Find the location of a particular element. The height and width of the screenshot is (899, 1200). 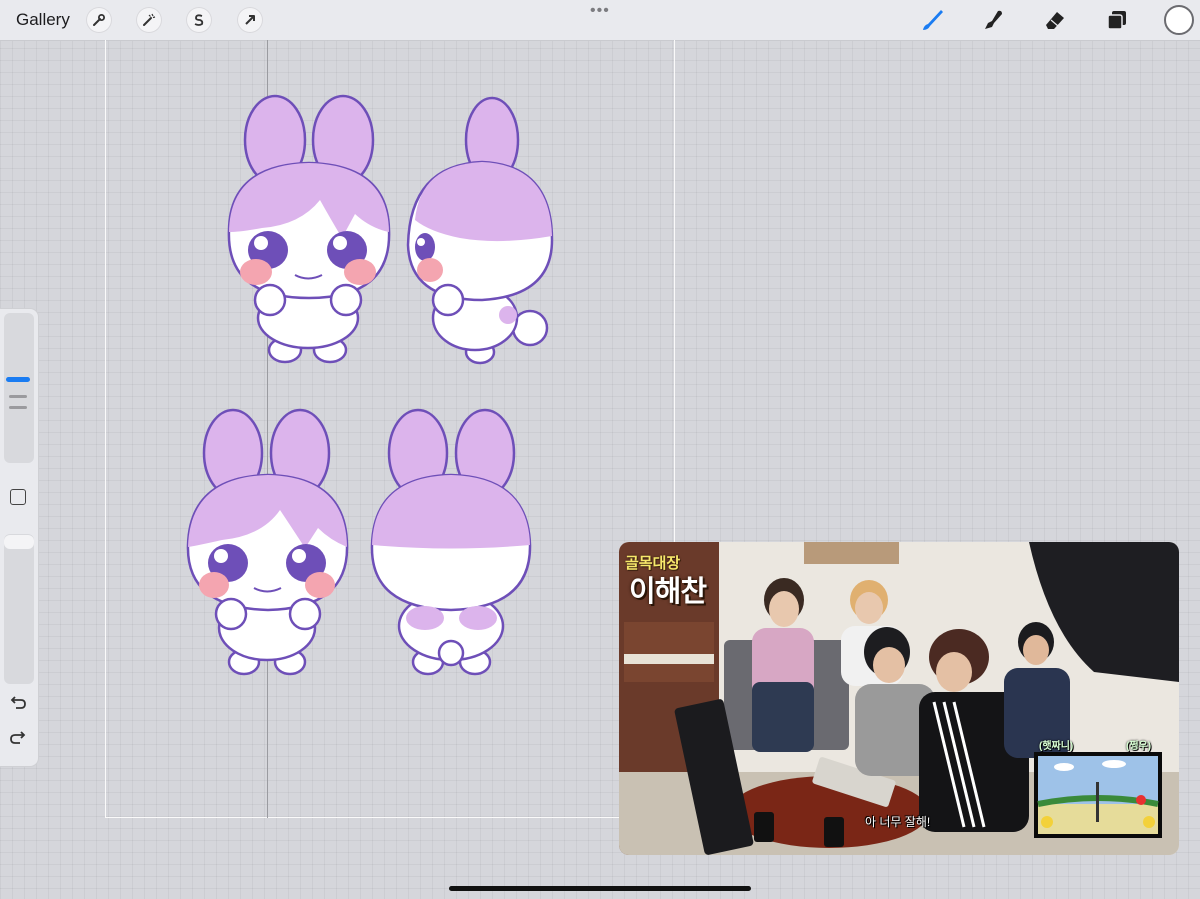

show-title-main: 이해찬 is located at coordinates (668, 592).